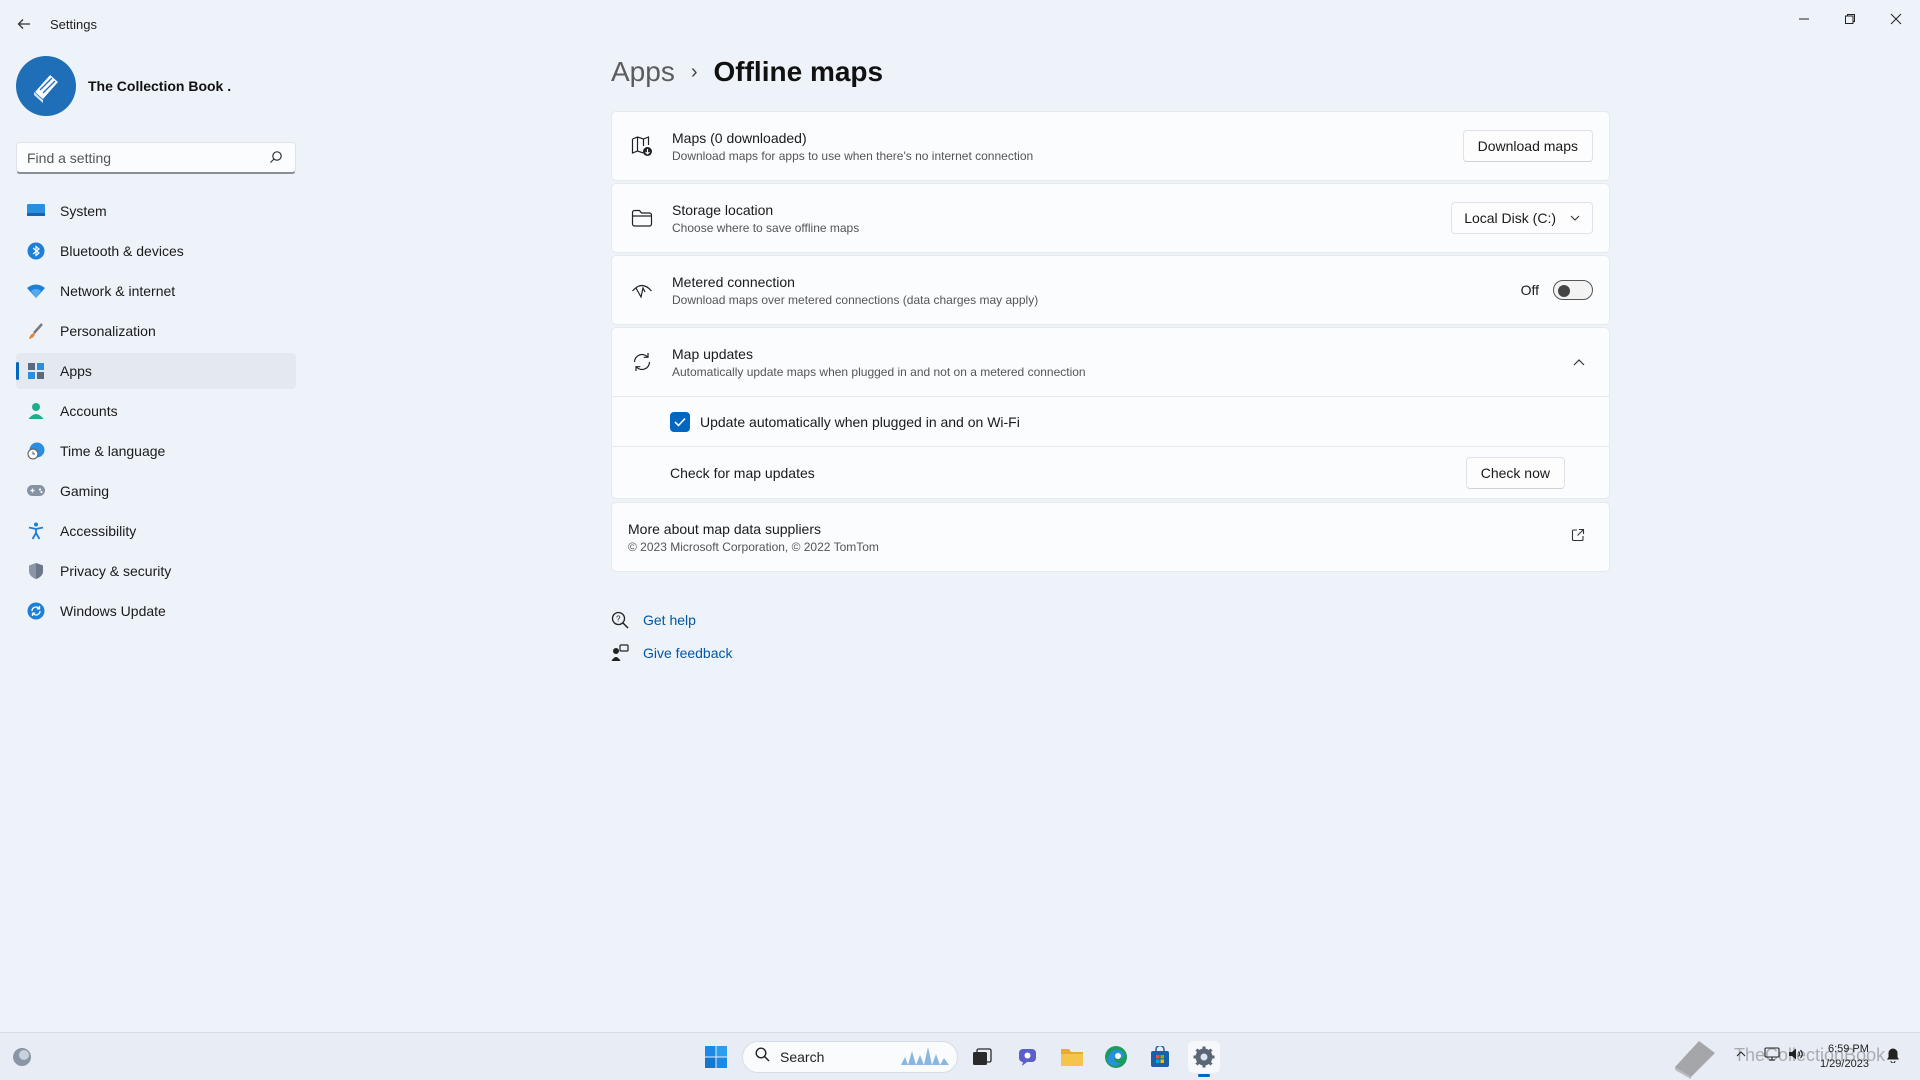 This screenshot has height=1080, width=1920. I want to click on breadcrumb-parent: Apps, so click(643, 72).